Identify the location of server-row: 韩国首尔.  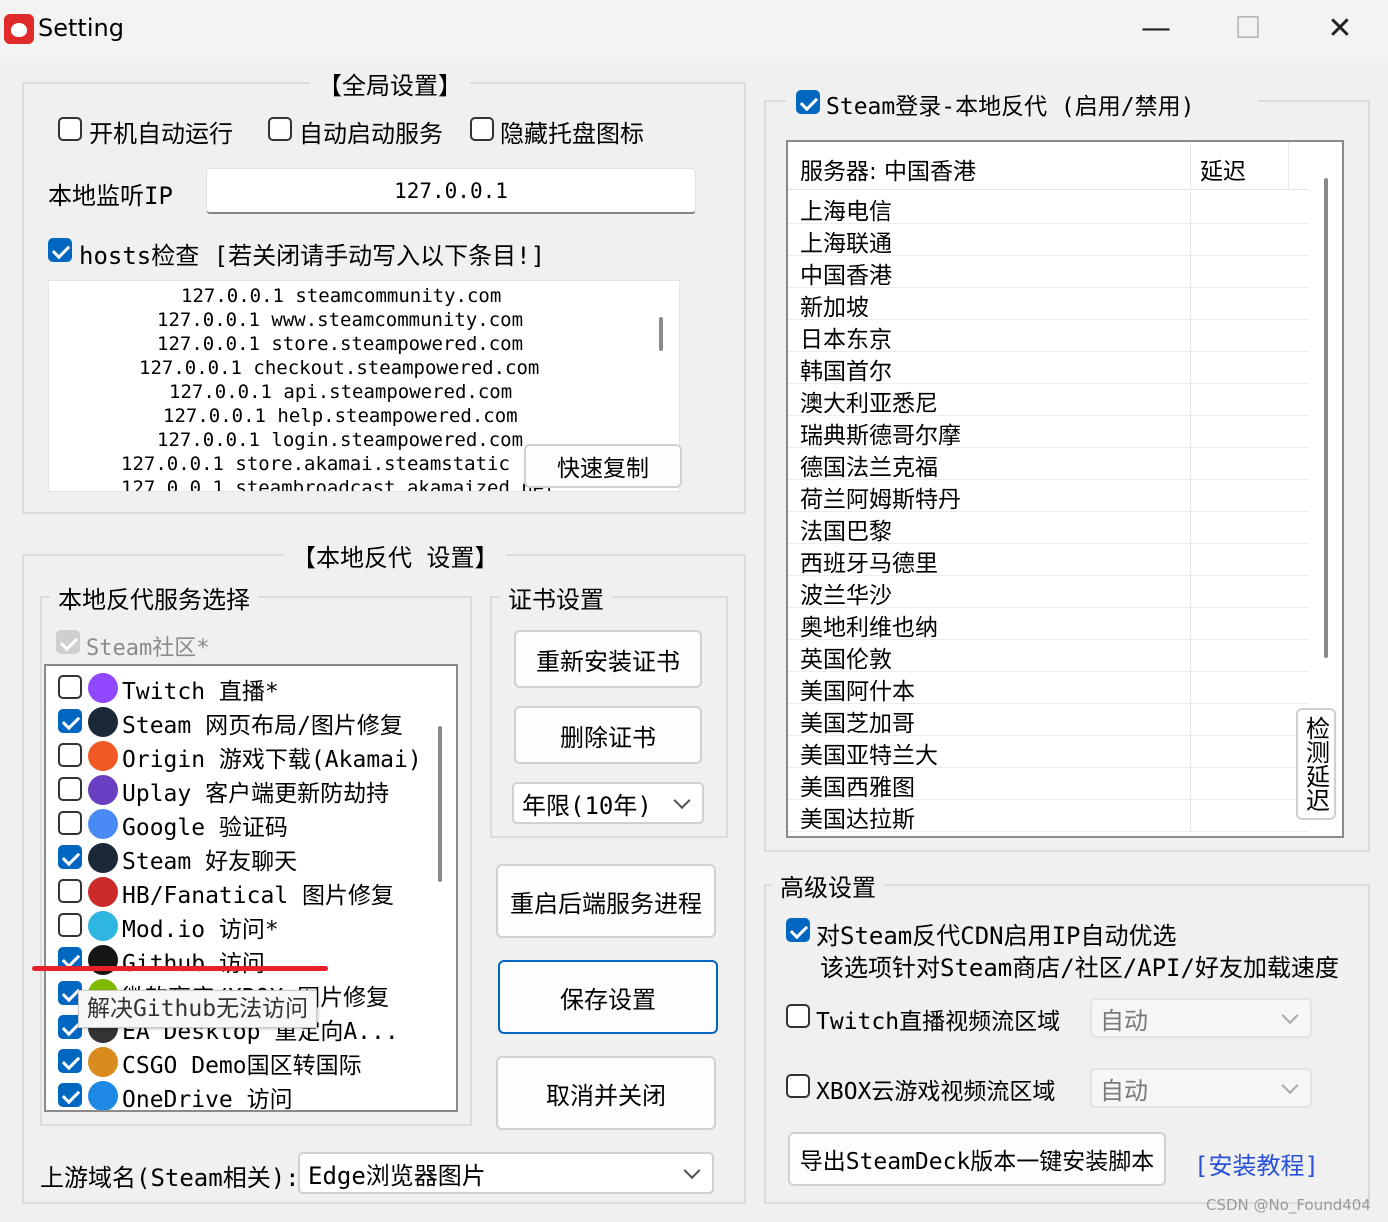
(1048, 368).